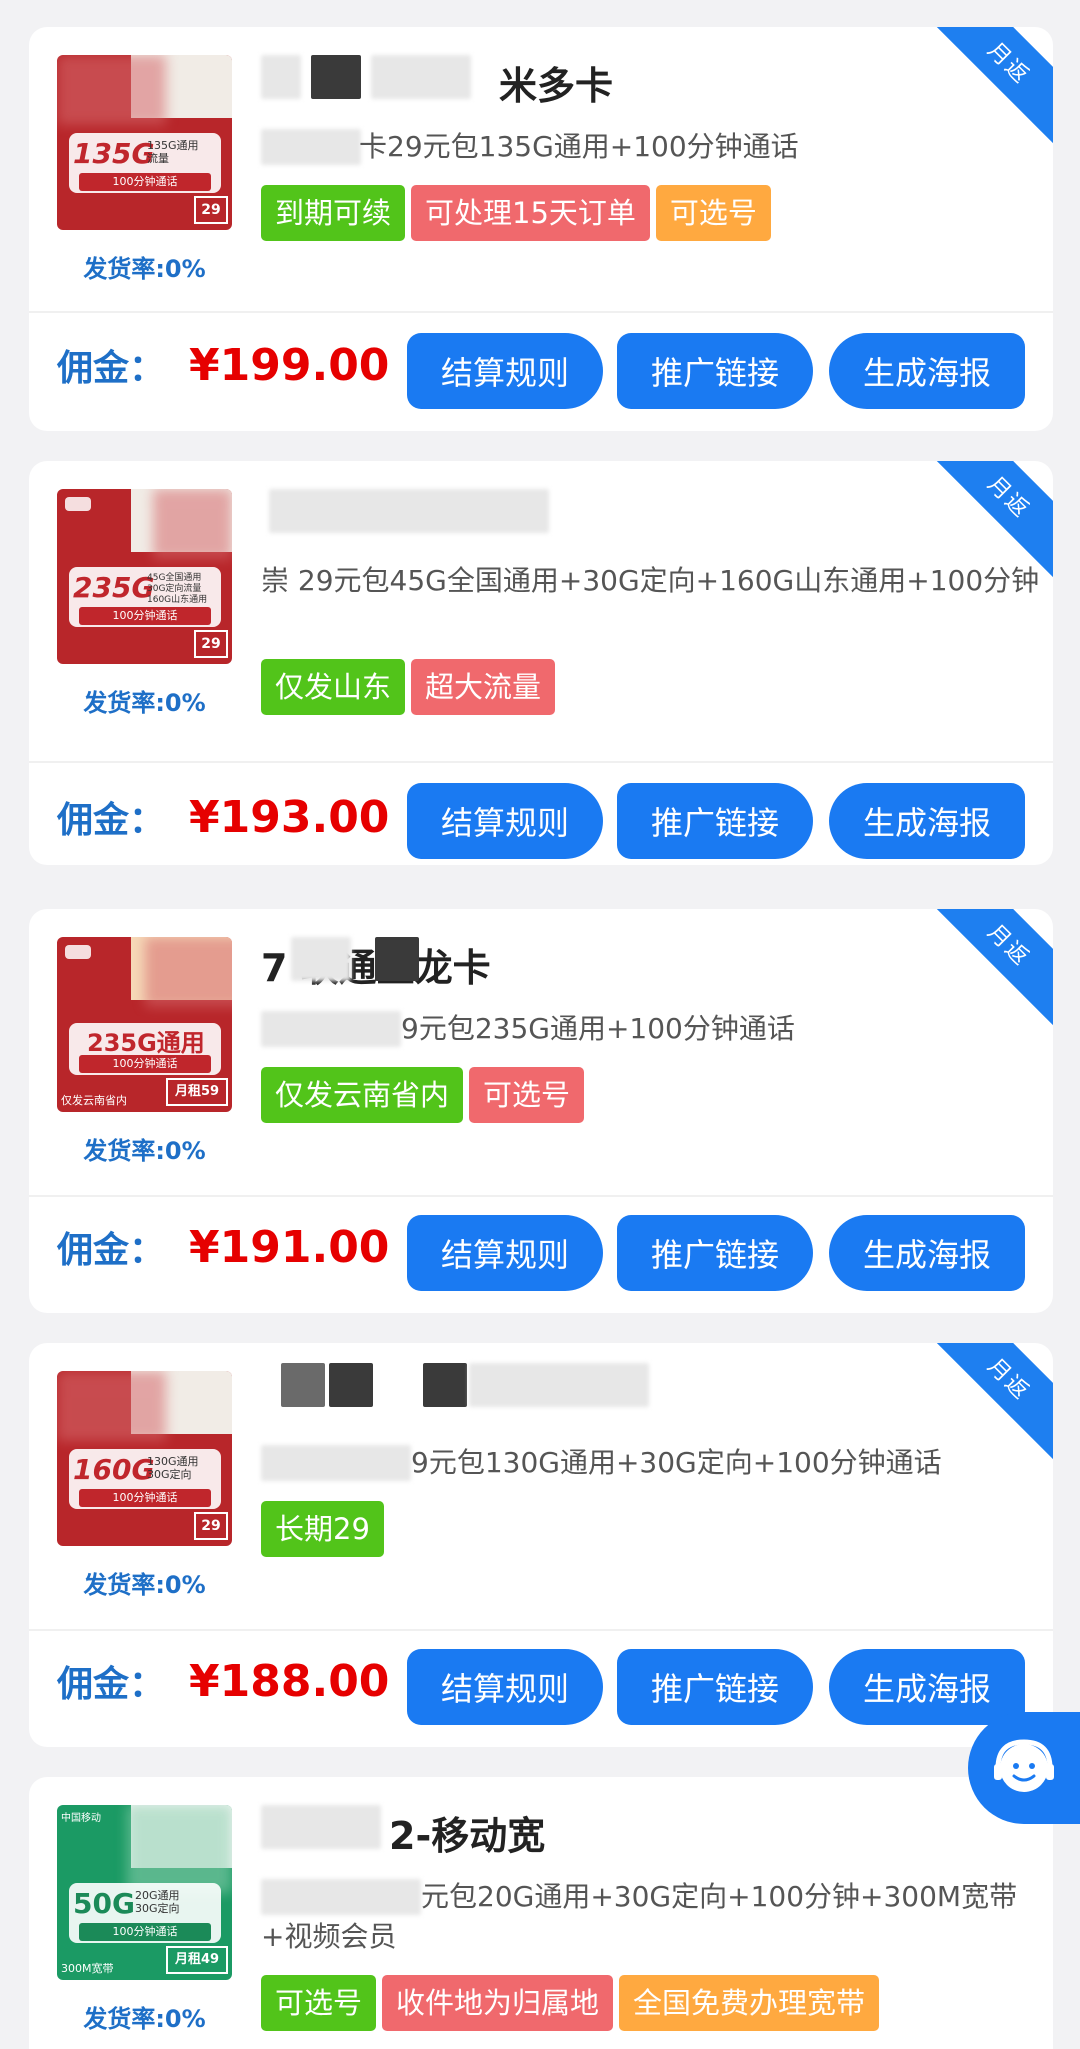  What do you see at coordinates (87, 1968) in the screenshot?
I see `thumb-footnote: 300M宽带` at bounding box center [87, 1968].